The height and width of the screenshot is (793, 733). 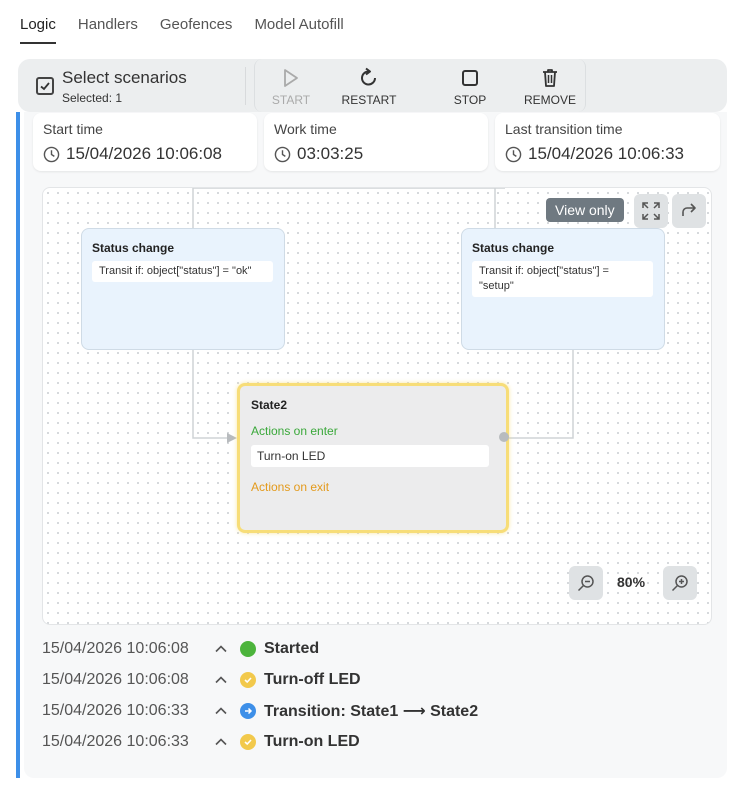 What do you see at coordinates (470, 100) in the screenshot?
I see `stop-label: STOP` at bounding box center [470, 100].